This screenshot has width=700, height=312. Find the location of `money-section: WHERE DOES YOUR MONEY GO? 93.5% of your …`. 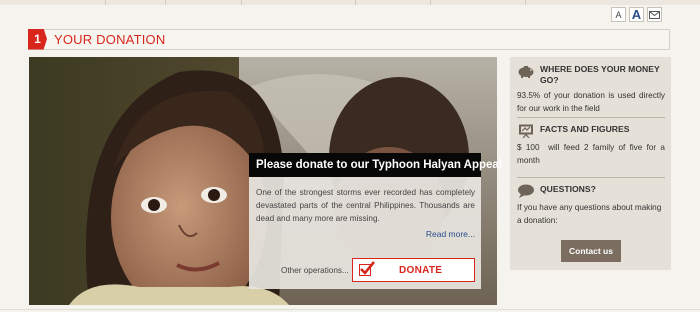

money-section: WHERE DOES YOUR MONEY GO? 93.5% of your … is located at coordinates (591, 89).